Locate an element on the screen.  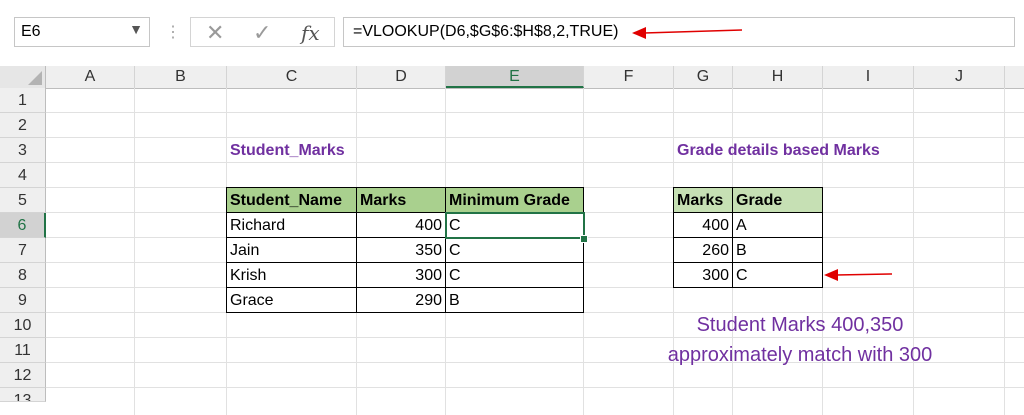
name-box-value: E6 is located at coordinates (31, 31).